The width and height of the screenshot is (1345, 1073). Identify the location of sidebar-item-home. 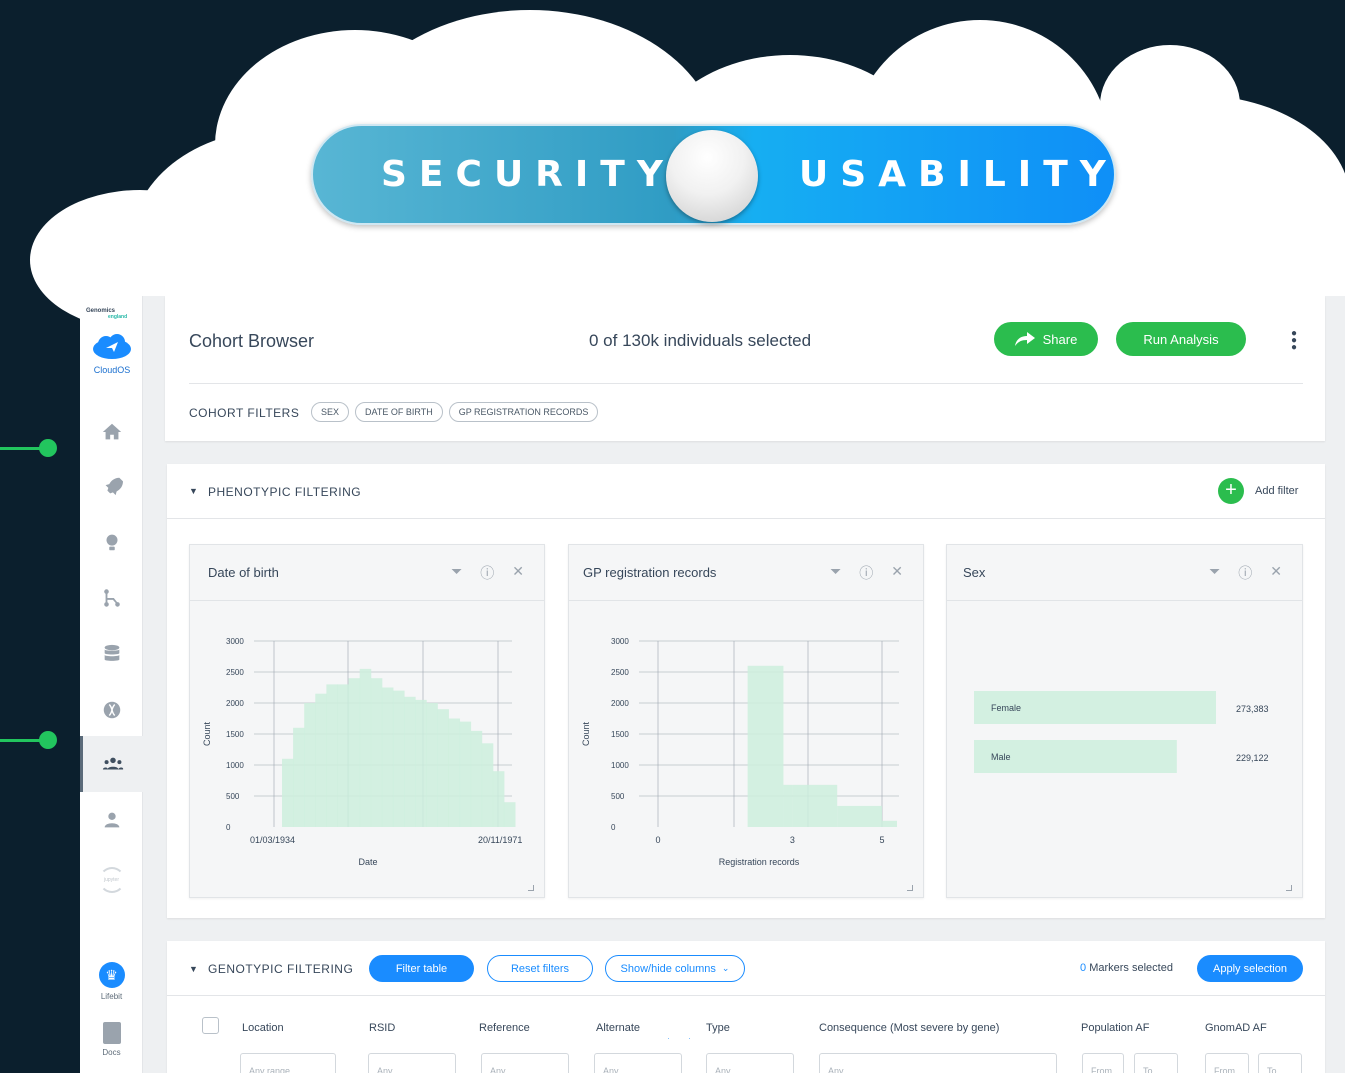
(111, 432).